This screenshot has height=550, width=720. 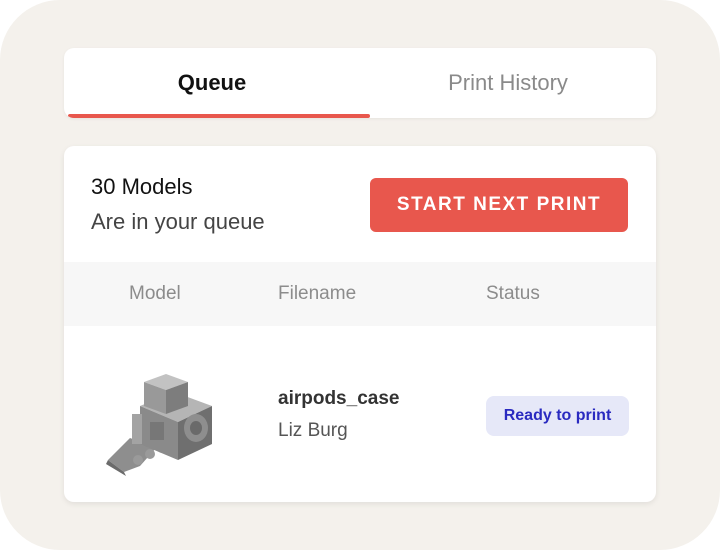 I want to click on column-header-model: Model, so click(x=155, y=293).